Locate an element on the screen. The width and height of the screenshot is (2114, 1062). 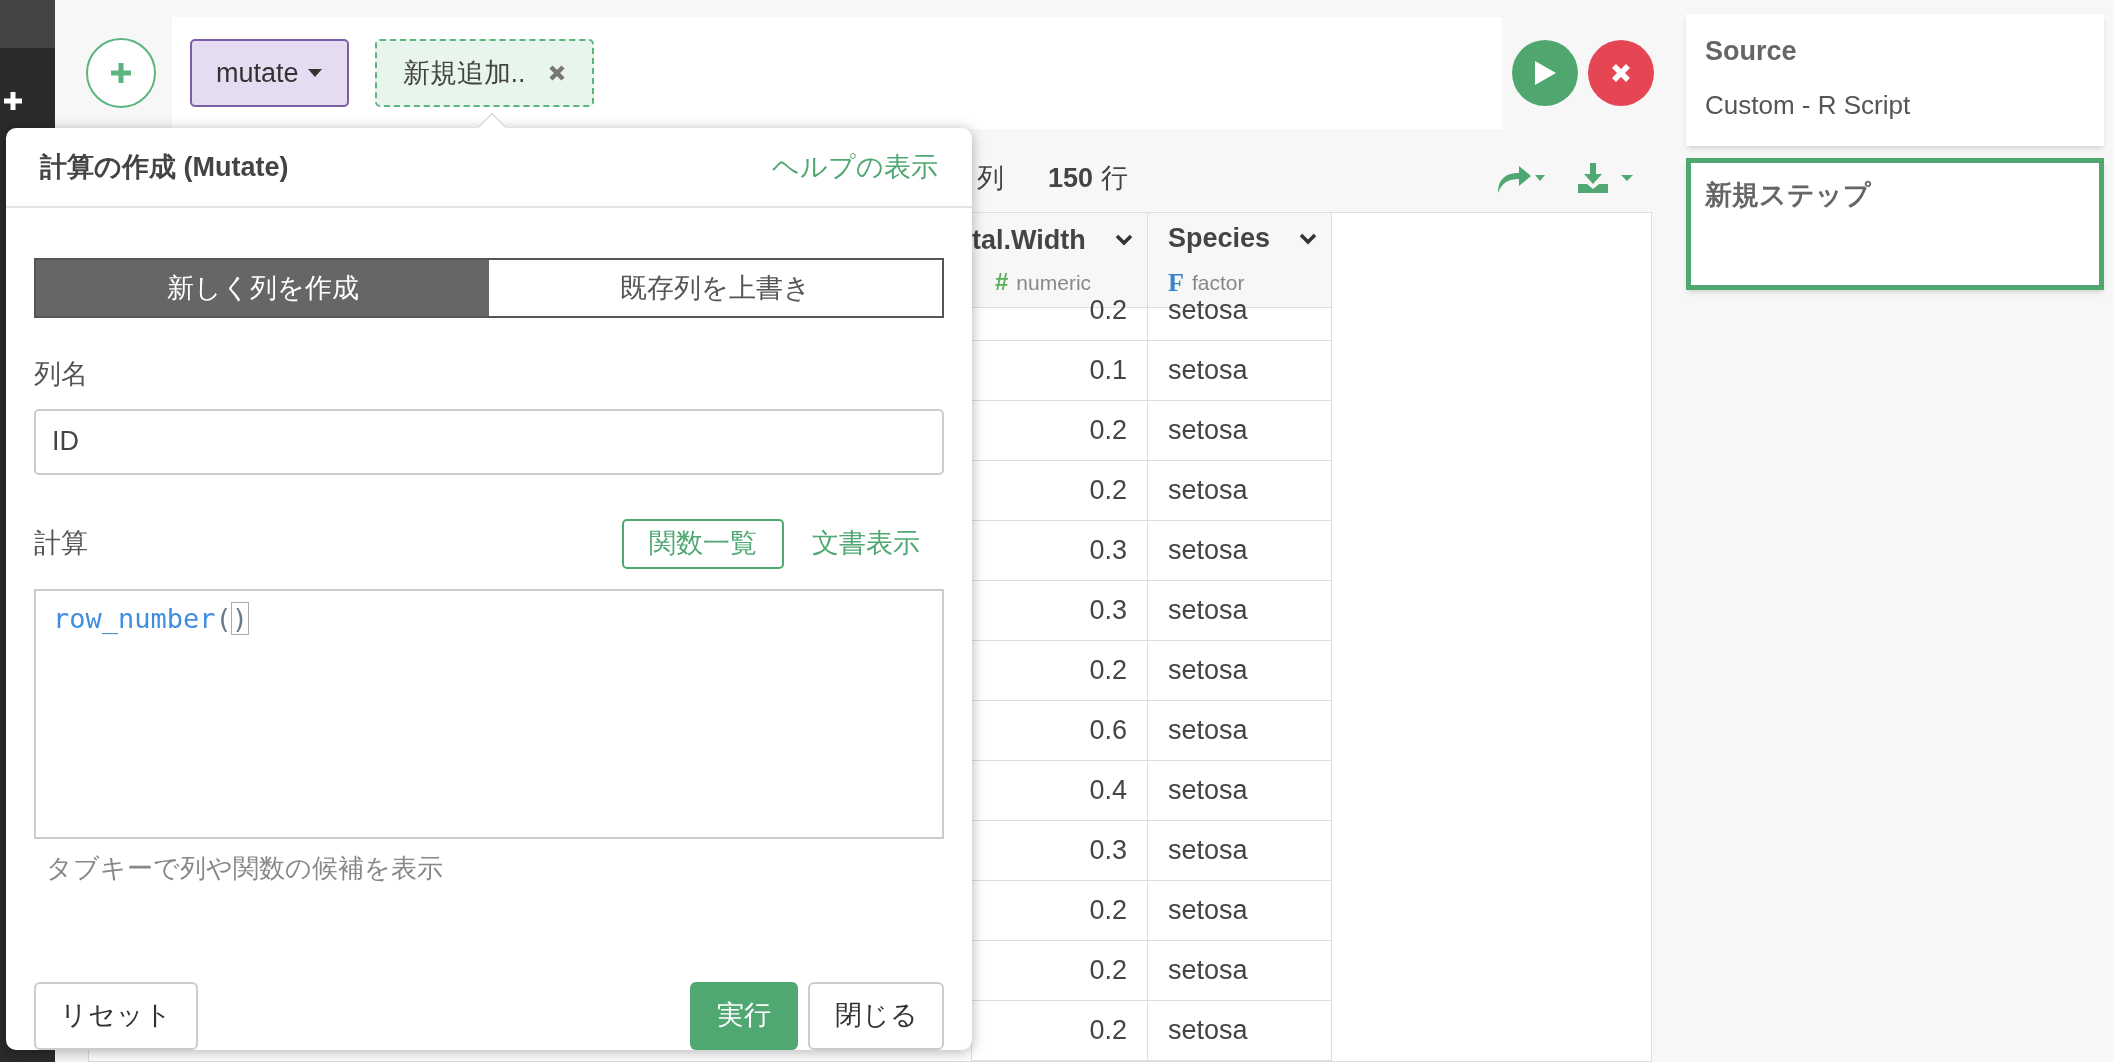
hint-text: タブキーで列や関数の候補を表示 is located at coordinates (245, 868).